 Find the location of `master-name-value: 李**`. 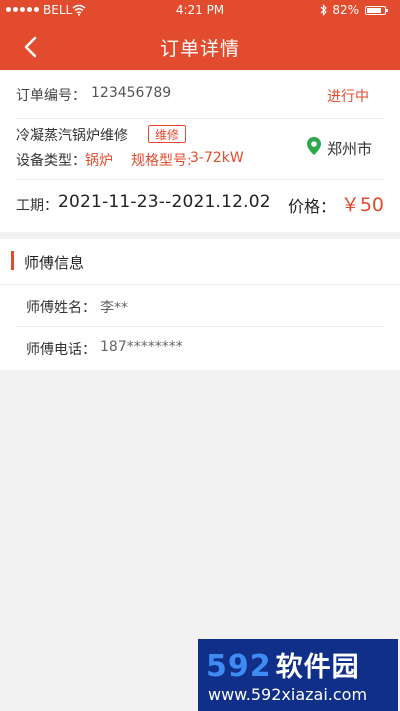

master-name-value: 李** is located at coordinates (114, 308).